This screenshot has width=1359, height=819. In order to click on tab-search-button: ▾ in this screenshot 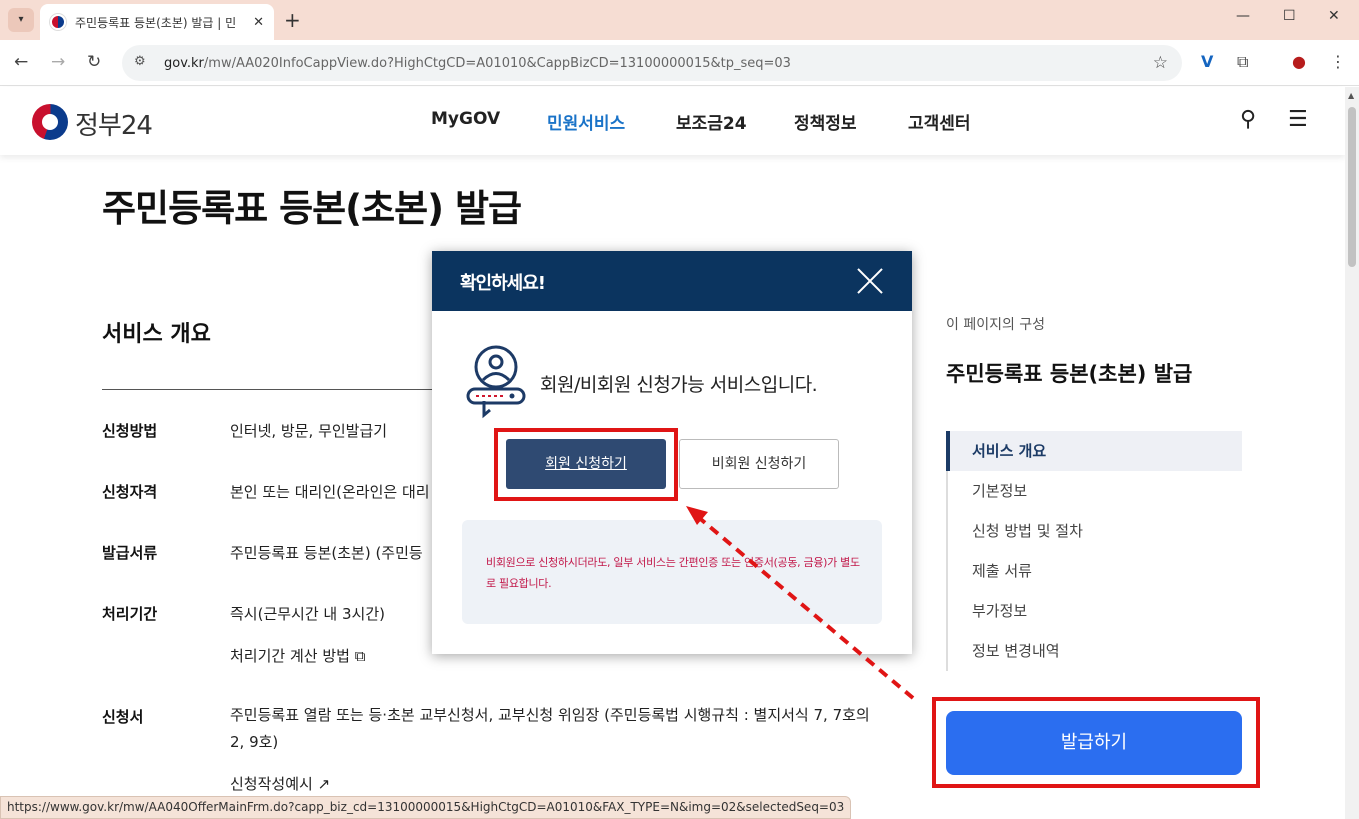, I will do `click(21, 20)`.